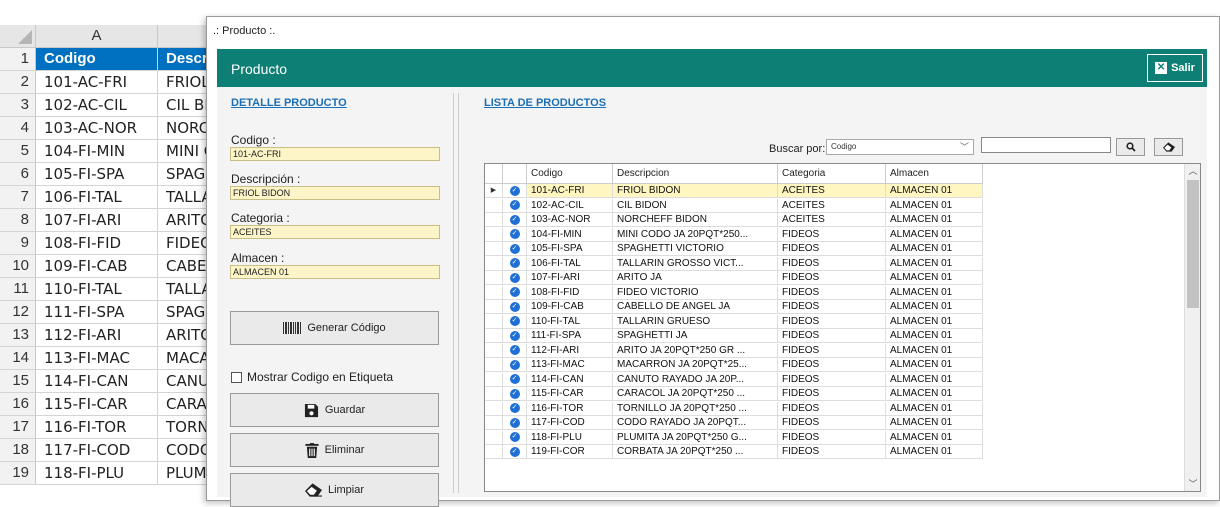 Image resolution: width=1220 pixels, height=507 pixels. What do you see at coordinates (18, 197) in the screenshot?
I see `excel-row-number: 7` at bounding box center [18, 197].